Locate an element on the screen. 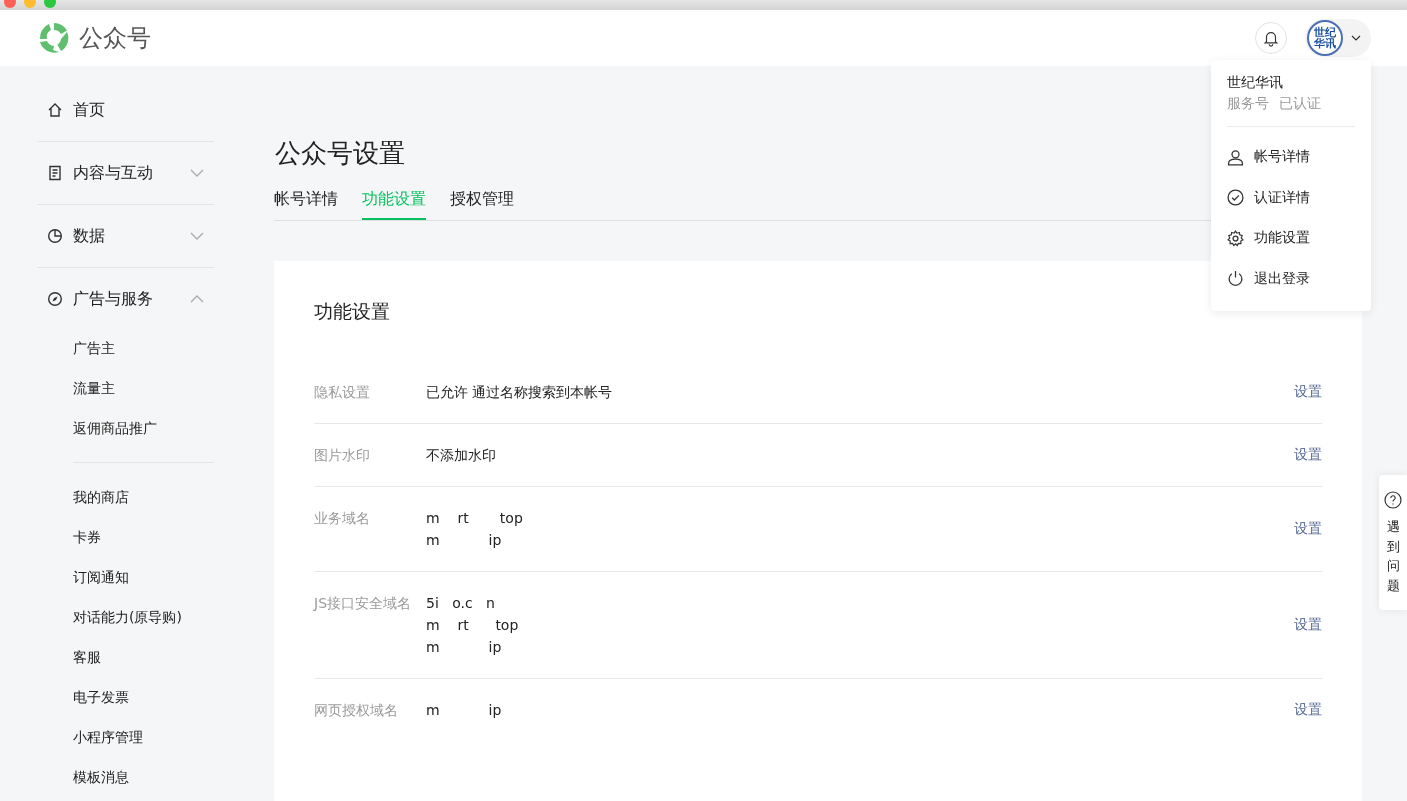 The image size is (1407, 801). logo-icon is located at coordinates (54, 38).